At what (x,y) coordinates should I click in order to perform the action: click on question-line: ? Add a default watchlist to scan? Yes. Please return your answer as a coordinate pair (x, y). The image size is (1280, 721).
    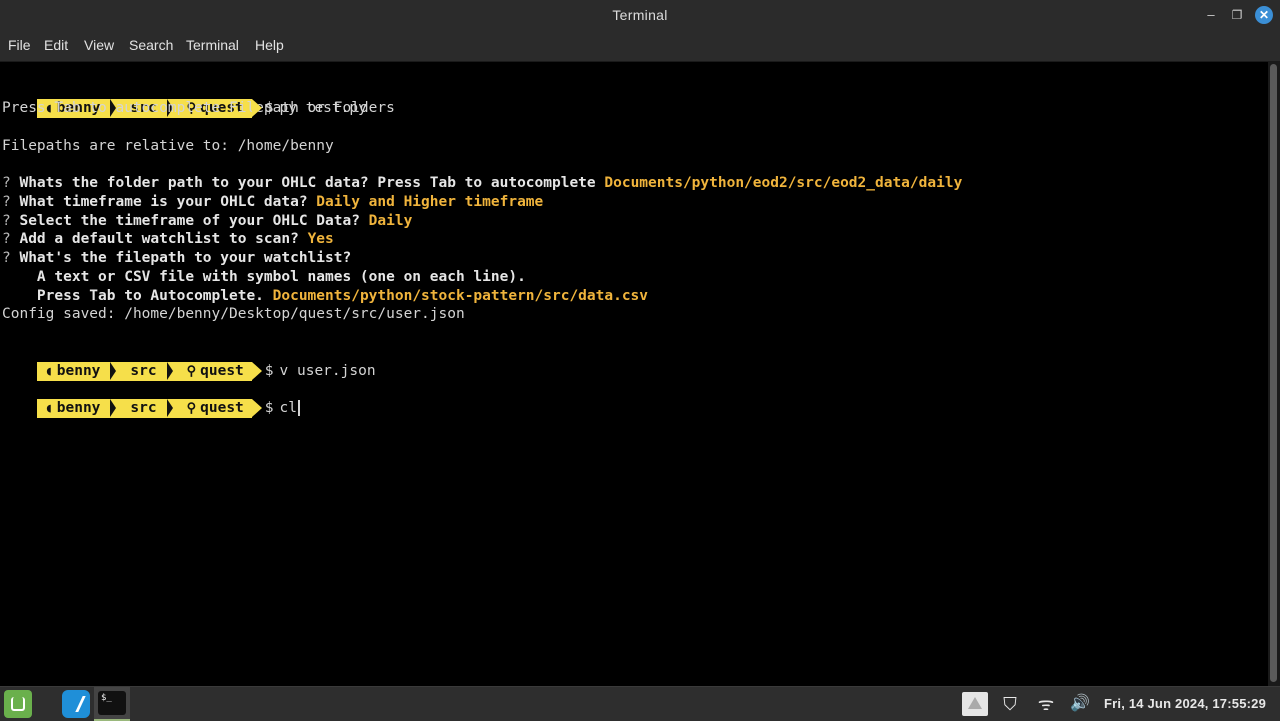
    Looking at the image, I should click on (168, 239).